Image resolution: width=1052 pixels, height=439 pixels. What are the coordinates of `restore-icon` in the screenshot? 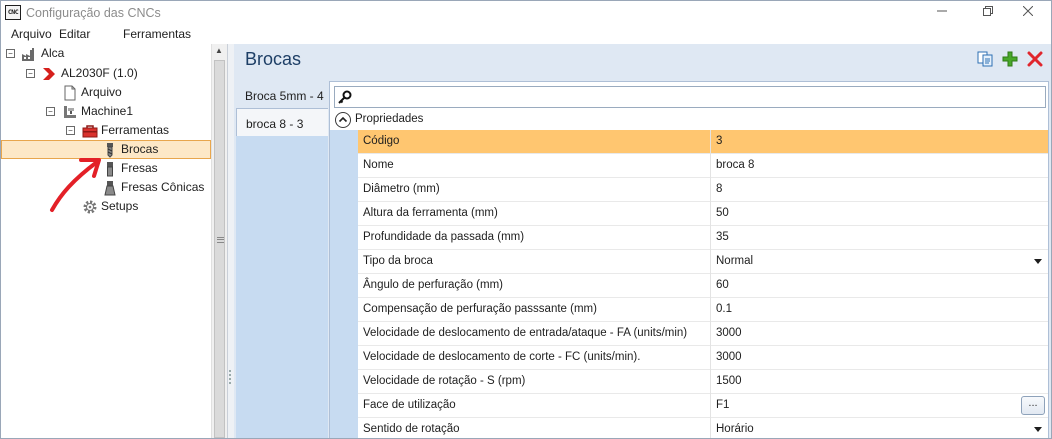 It's located at (988, 11).